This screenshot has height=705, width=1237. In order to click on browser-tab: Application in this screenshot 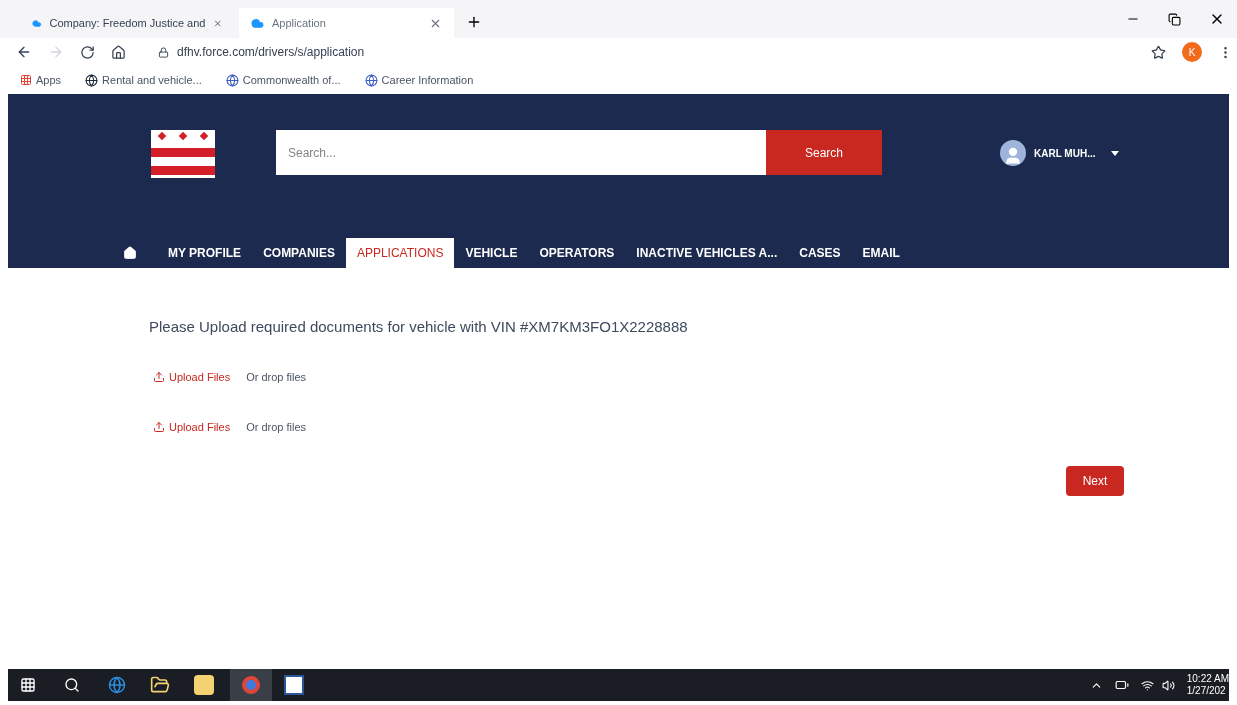, I will do `click(346, 23)`.